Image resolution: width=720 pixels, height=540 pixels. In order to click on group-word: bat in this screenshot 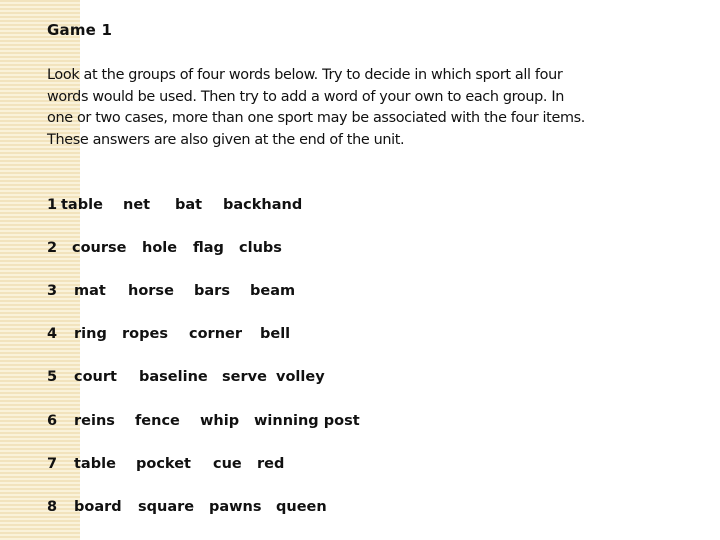, I will do `click(189, 205)`.